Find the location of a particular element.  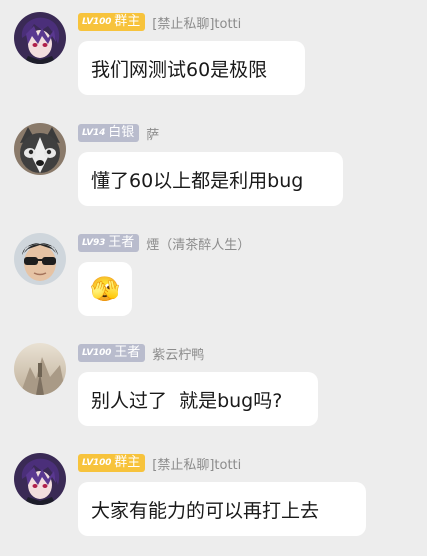

level-label: LV14 is located at coordinates (94, 133).